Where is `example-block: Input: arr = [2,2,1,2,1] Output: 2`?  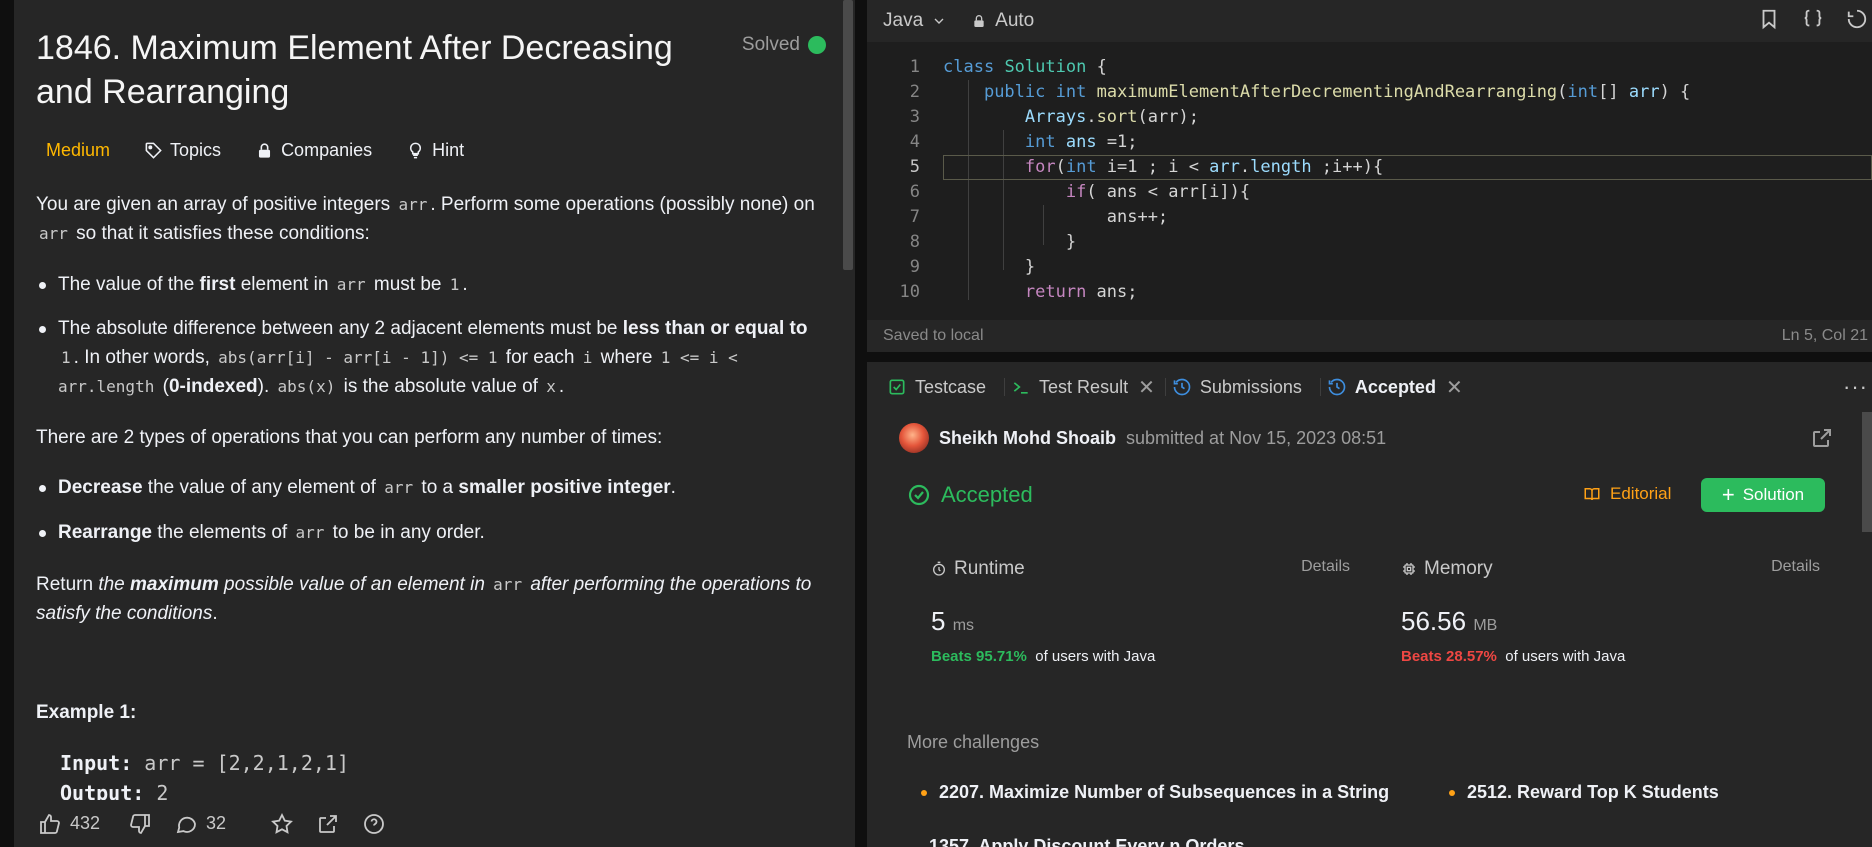
example-block: Input: arr = [2,2,1,2,1] Output: 2 is located at coordinates (204, 778).